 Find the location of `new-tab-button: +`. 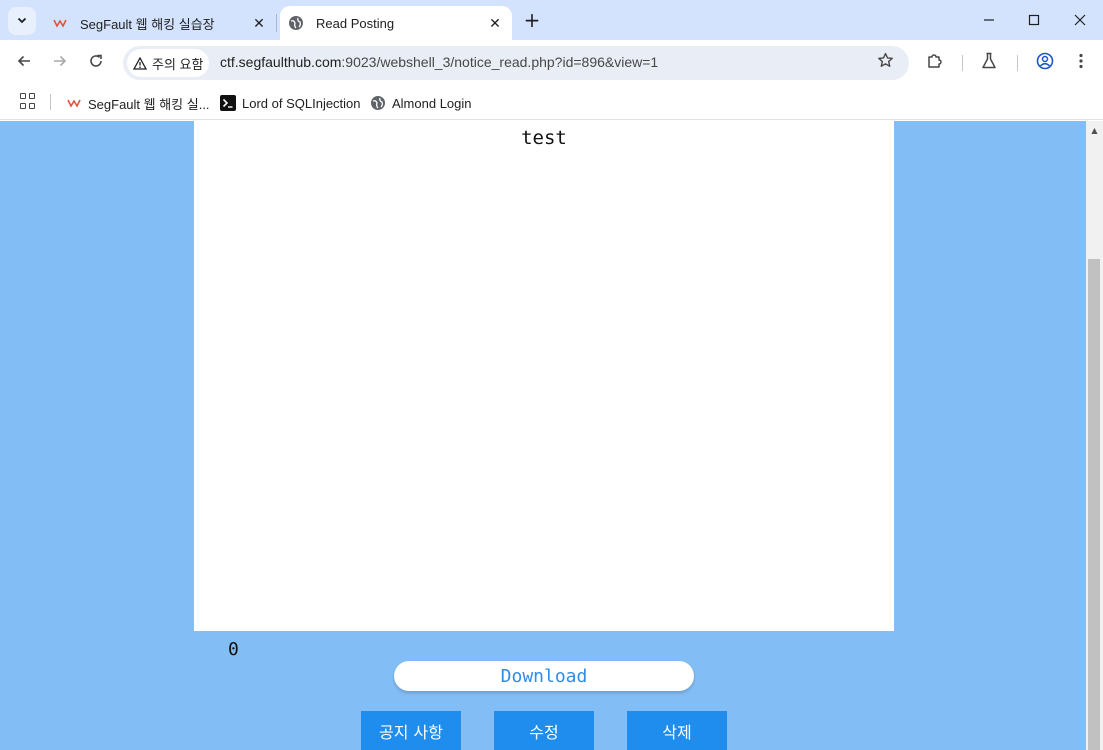

new-tab-button: + is located at coordinates (532, 20).